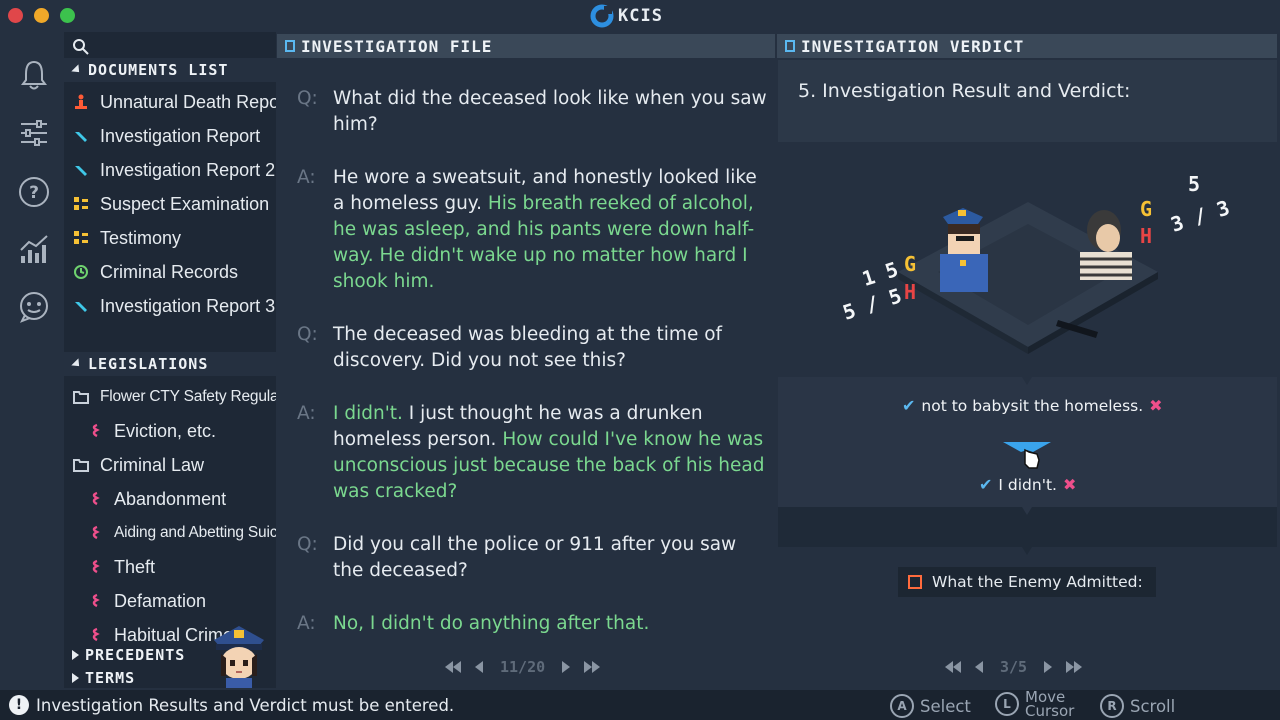 The image size is (1280, 720). Describe the element at coordinates (152, 464) in the screenshot. I see `legislation-item-label: Criminal Law` at that location.